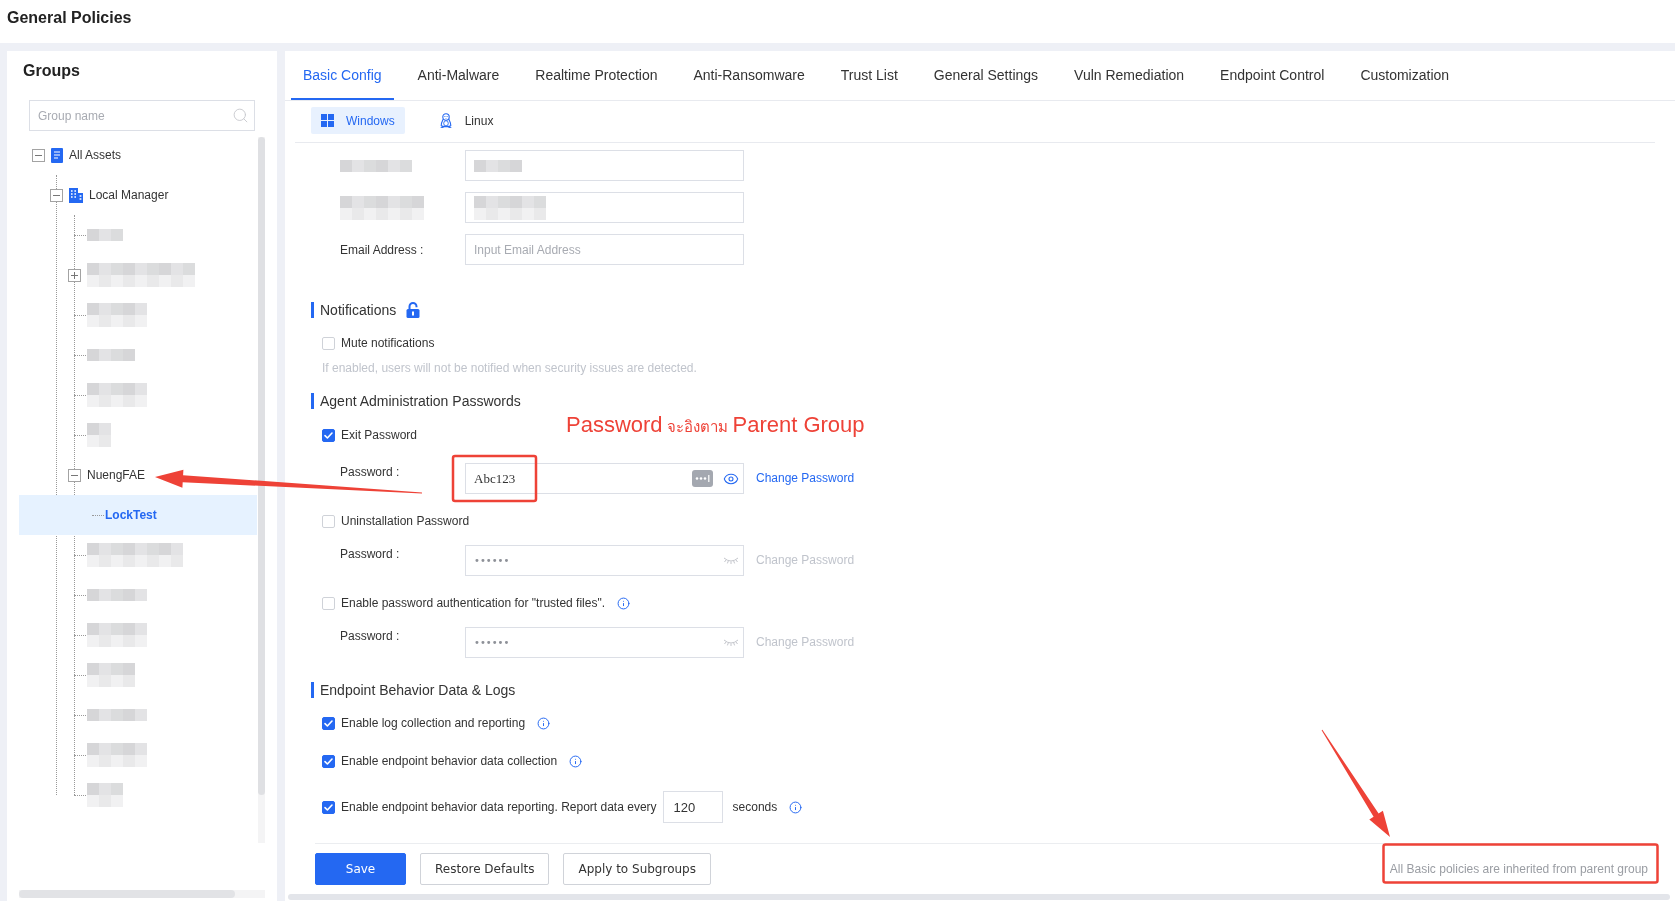 The image size is (1675, 901). Describe the element at coordinates (57, 155) in the screenshot. I see `document-icon` at that location.